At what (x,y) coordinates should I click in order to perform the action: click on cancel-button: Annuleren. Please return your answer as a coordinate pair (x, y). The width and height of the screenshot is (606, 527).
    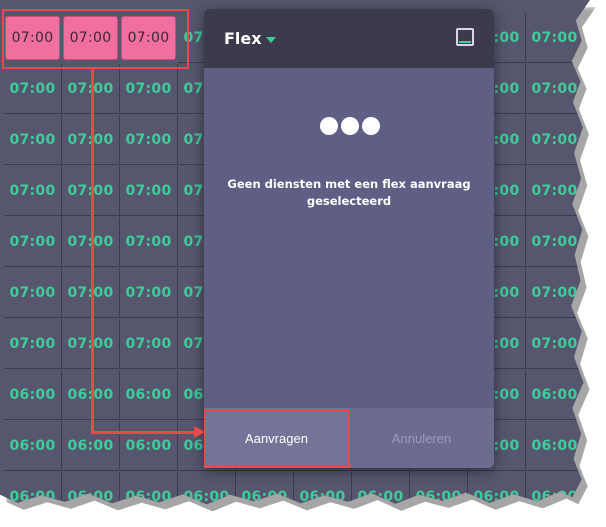
    Looking at the image, I should click on (421, 438).